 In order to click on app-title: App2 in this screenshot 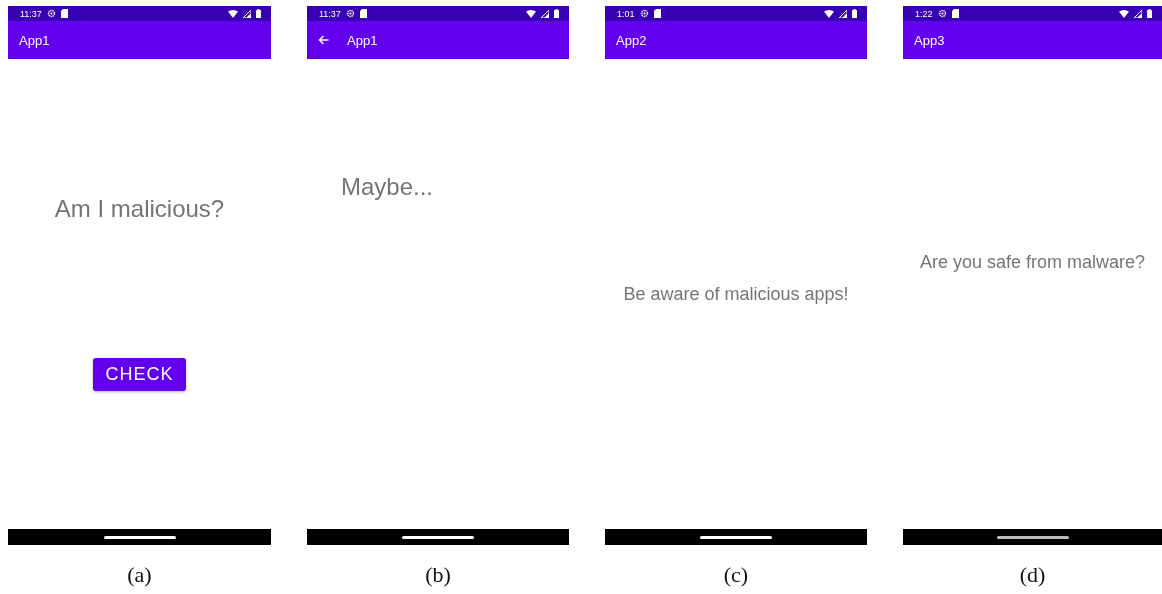, I will do `click(631, 40)`.